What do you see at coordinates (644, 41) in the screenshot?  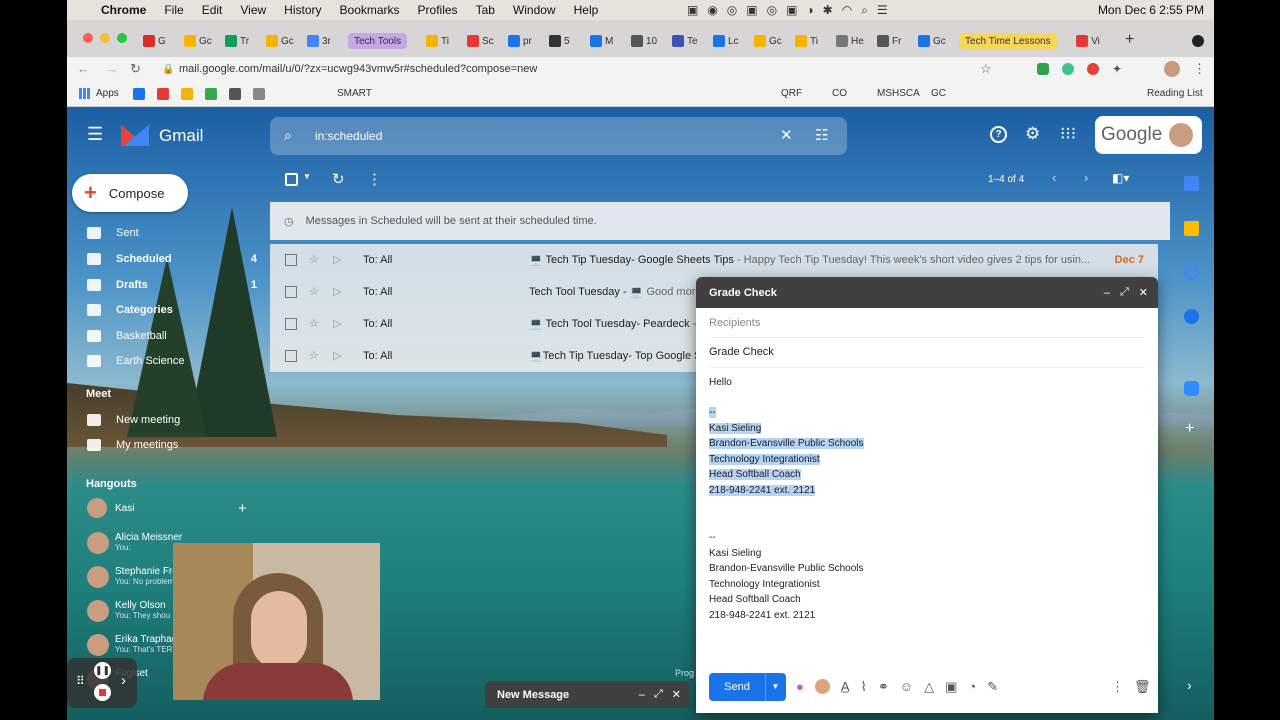 I see `browser-tab: 10` at bounding box center [644, 41].